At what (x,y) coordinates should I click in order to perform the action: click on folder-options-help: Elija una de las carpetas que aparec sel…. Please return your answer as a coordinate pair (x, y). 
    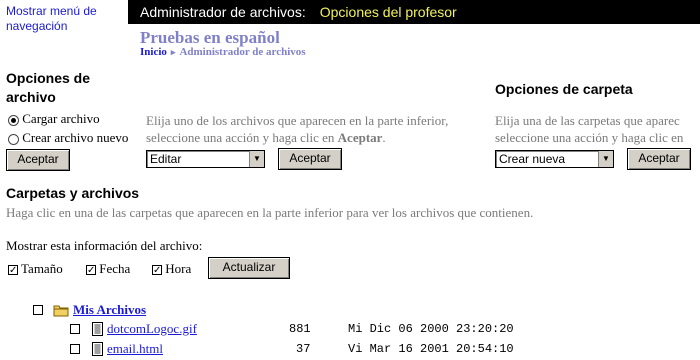
    Looking at the image, I should click on (597, 129).